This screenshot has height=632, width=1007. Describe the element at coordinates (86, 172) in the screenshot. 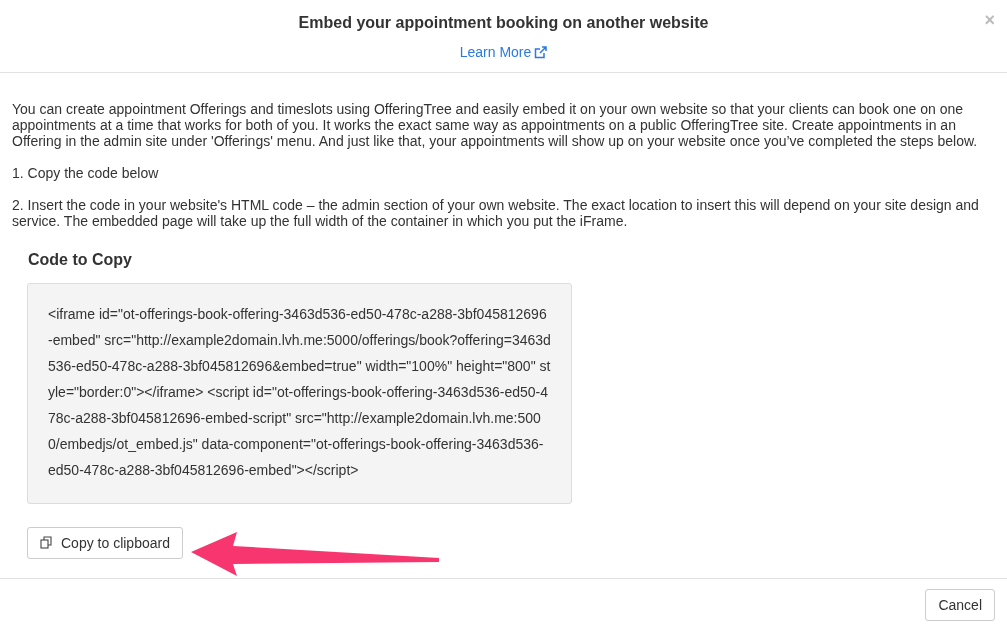

I see `step-text: 1. Copy the code below` at that location.